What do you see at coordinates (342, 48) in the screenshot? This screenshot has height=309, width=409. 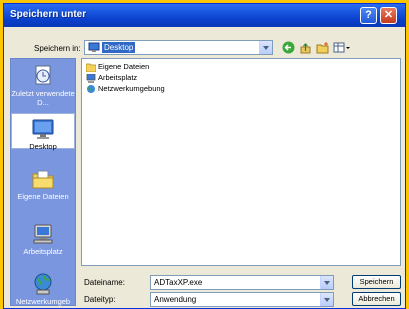 I see `view-menu-icon` at bounding box center [342, 48].